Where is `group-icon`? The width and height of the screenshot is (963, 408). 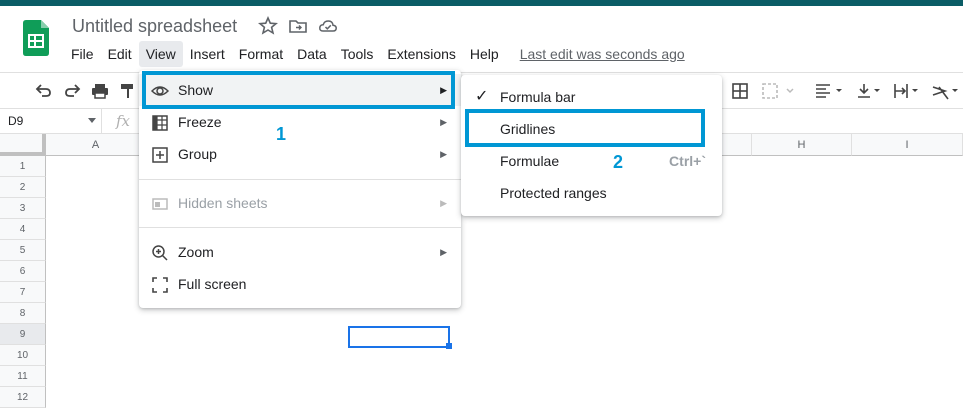
group-icon is located at coordinates (160, 155).